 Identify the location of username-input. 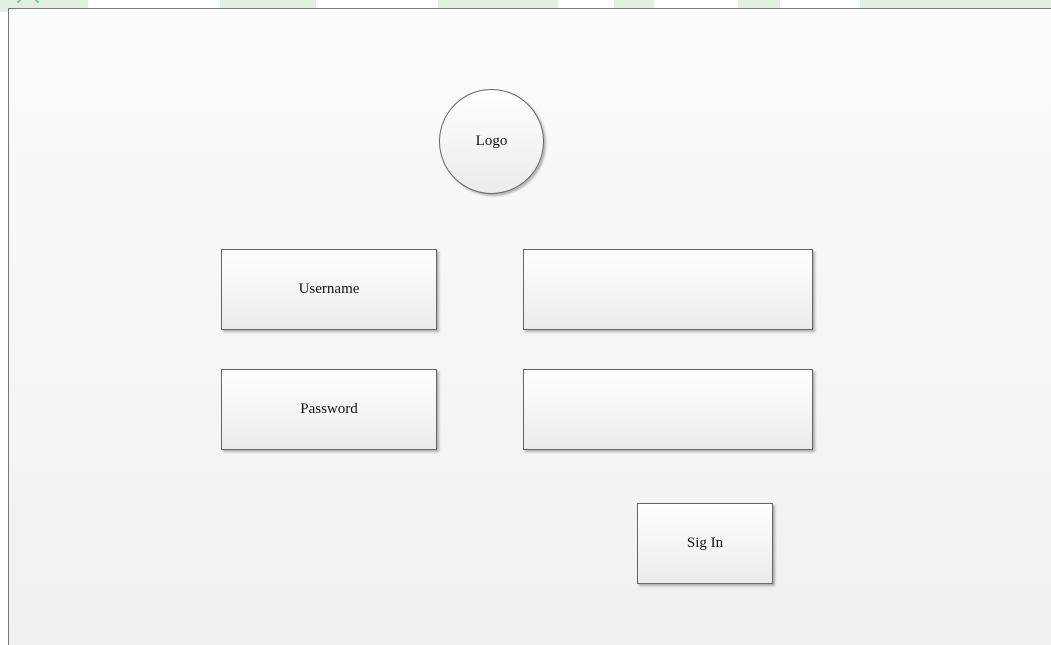
(668, 289).